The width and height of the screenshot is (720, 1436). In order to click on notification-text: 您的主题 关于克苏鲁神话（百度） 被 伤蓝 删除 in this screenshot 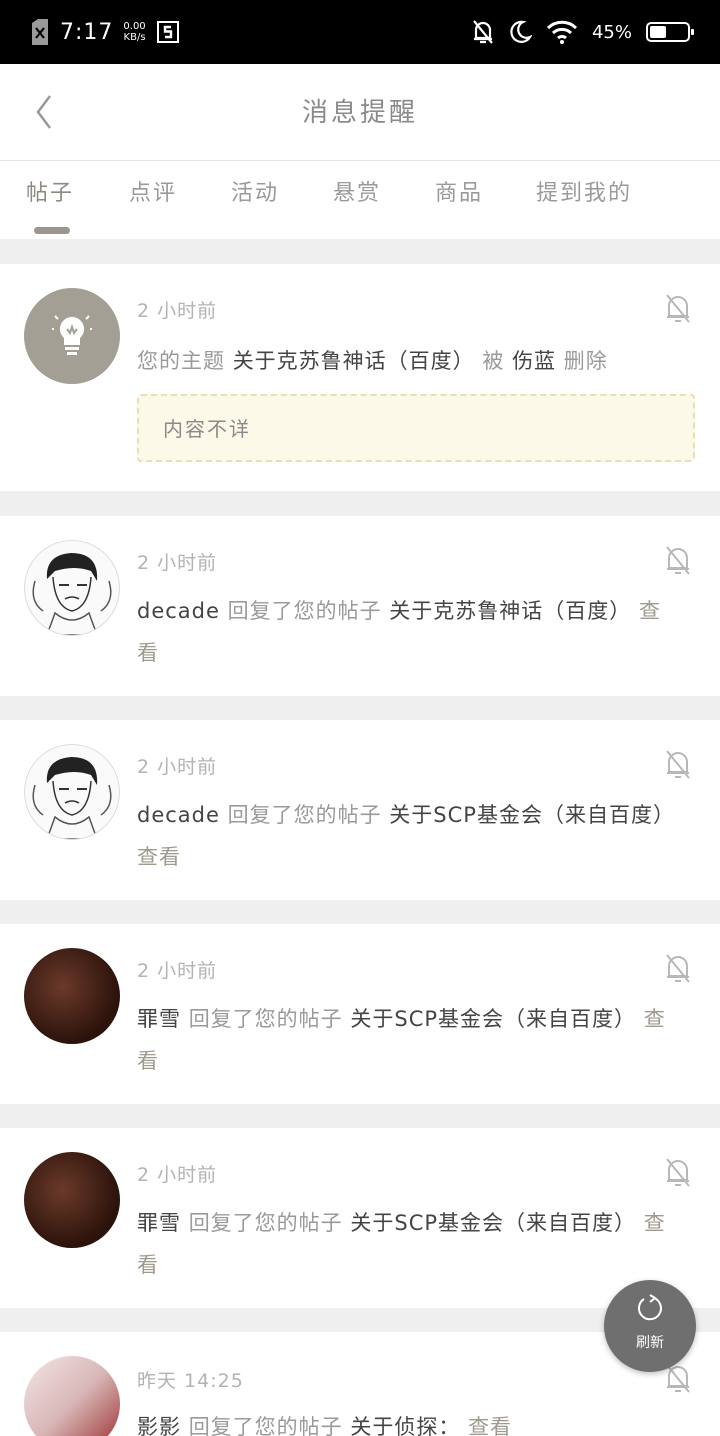, I will do `click(372, 361)`.